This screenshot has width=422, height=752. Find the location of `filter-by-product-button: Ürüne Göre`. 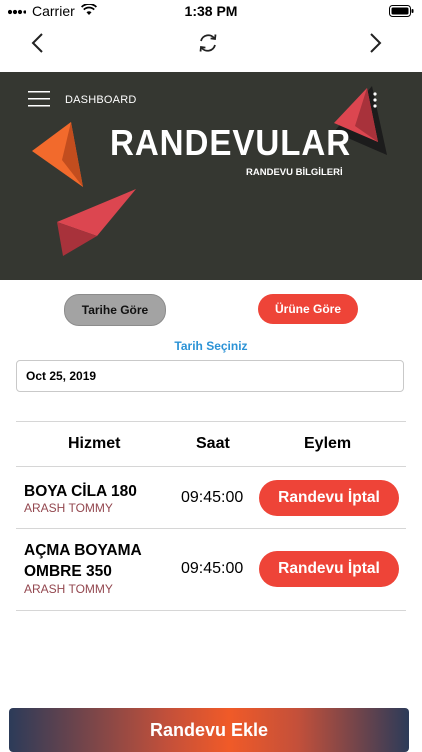

filter-by-product-button: Ürüne Göre is located at coordinates (308, 309).